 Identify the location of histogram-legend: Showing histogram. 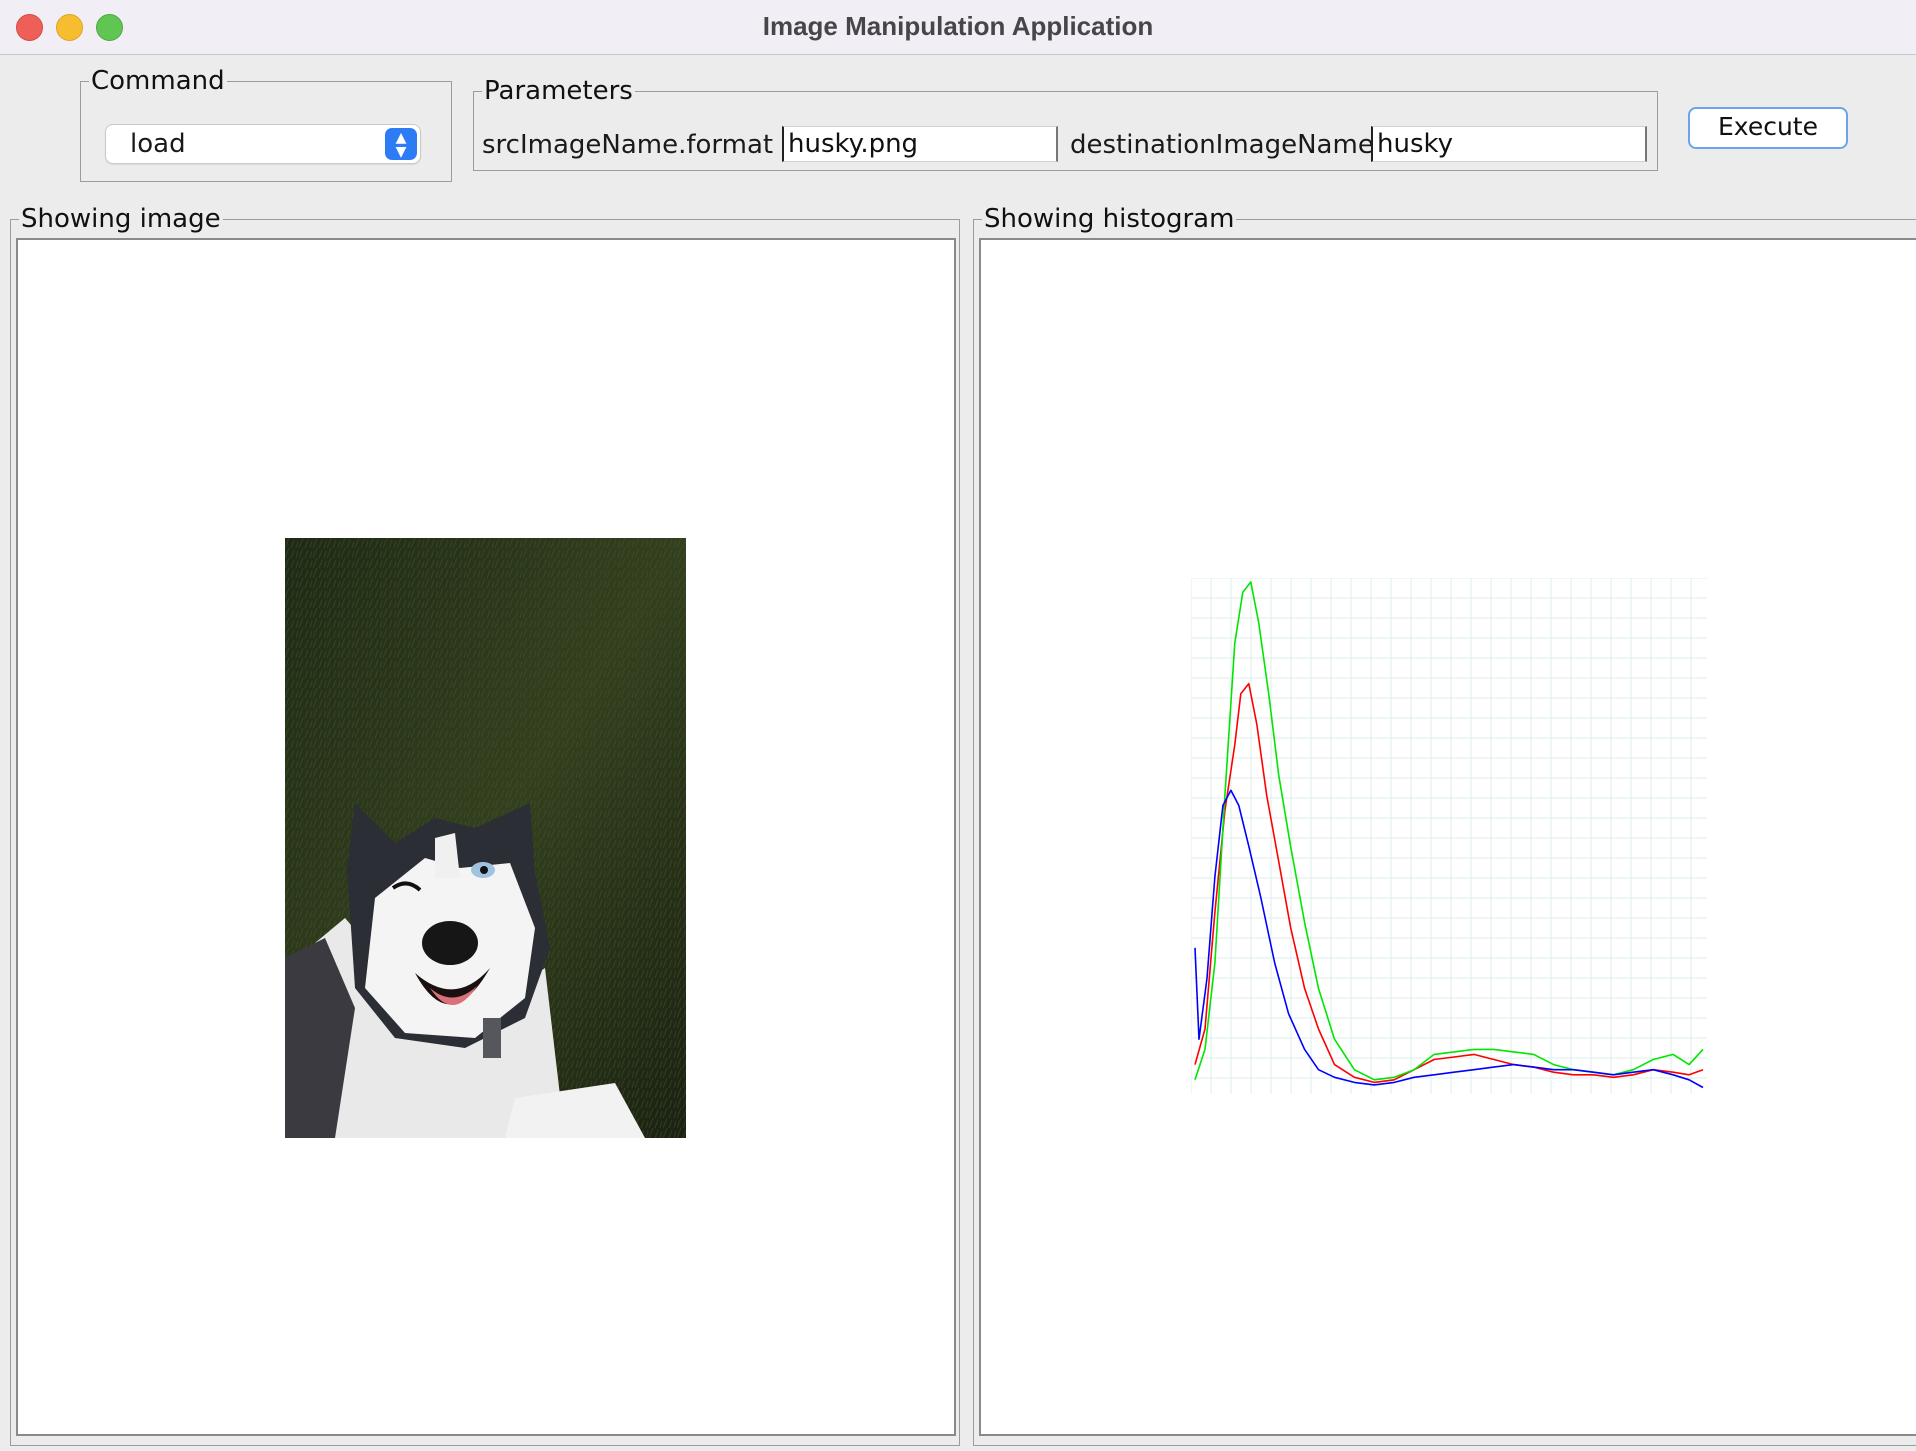
(1109, 219).